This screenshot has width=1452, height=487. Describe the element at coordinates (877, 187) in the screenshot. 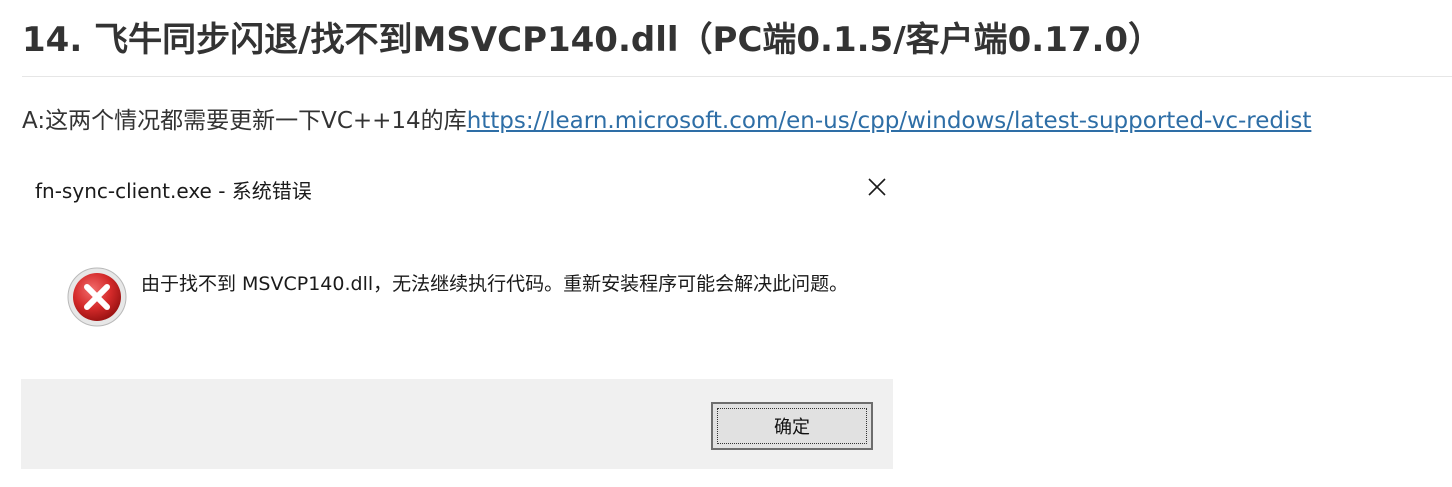

I see `close-icon` at that location.